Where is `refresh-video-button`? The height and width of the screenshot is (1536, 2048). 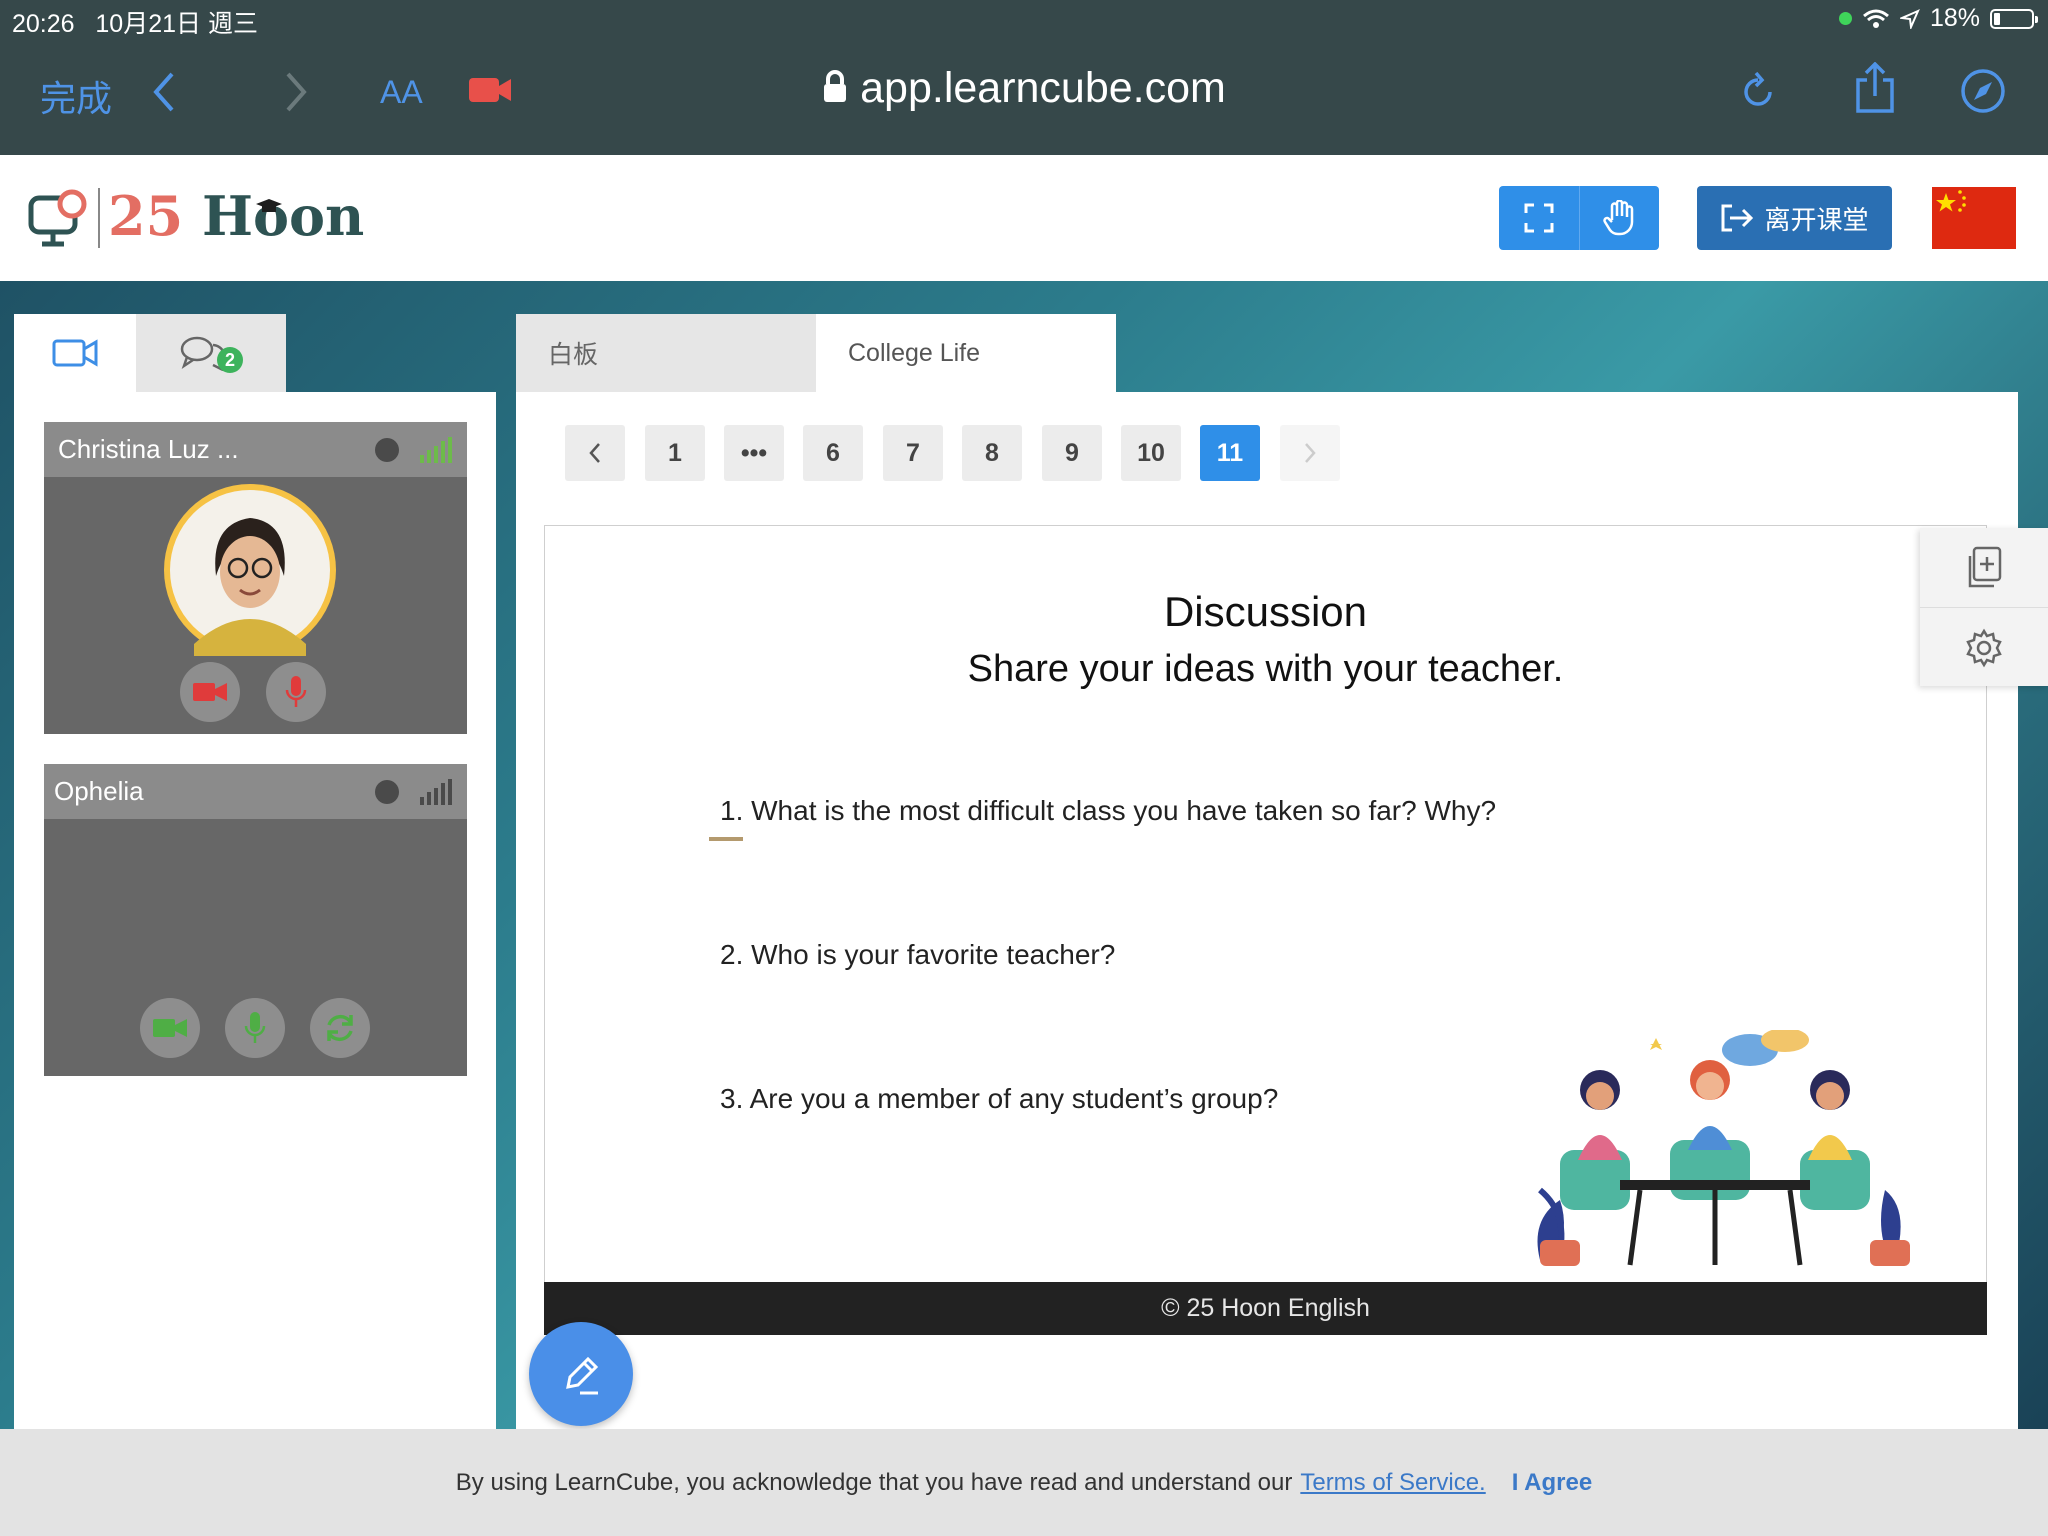
refresh-video-button is located at coordinates (340, 1028).